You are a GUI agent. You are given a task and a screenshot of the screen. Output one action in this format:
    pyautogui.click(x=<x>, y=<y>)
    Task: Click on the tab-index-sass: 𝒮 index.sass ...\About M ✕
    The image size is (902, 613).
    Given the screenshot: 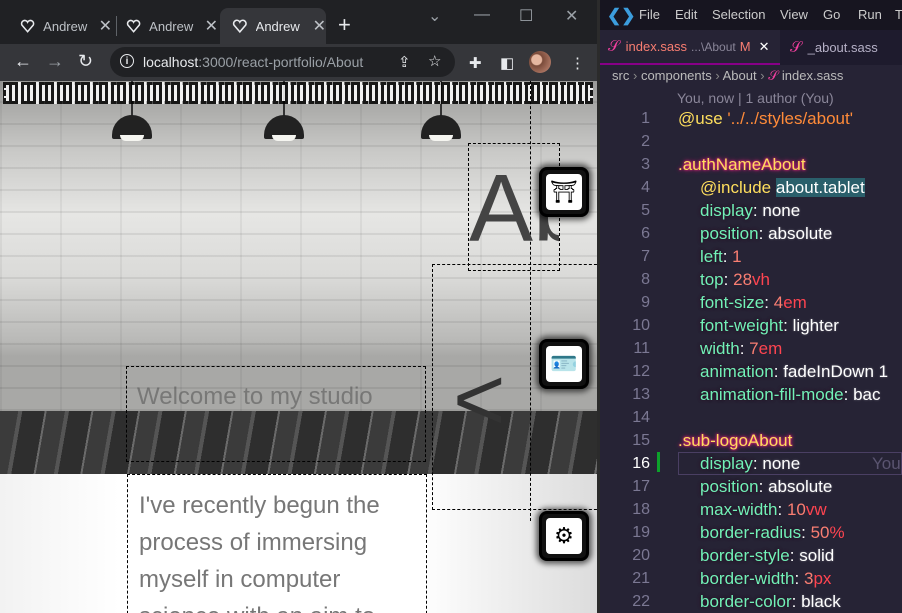 What is the action you would take?
    pyautogui.click(x=690, y=47)
    